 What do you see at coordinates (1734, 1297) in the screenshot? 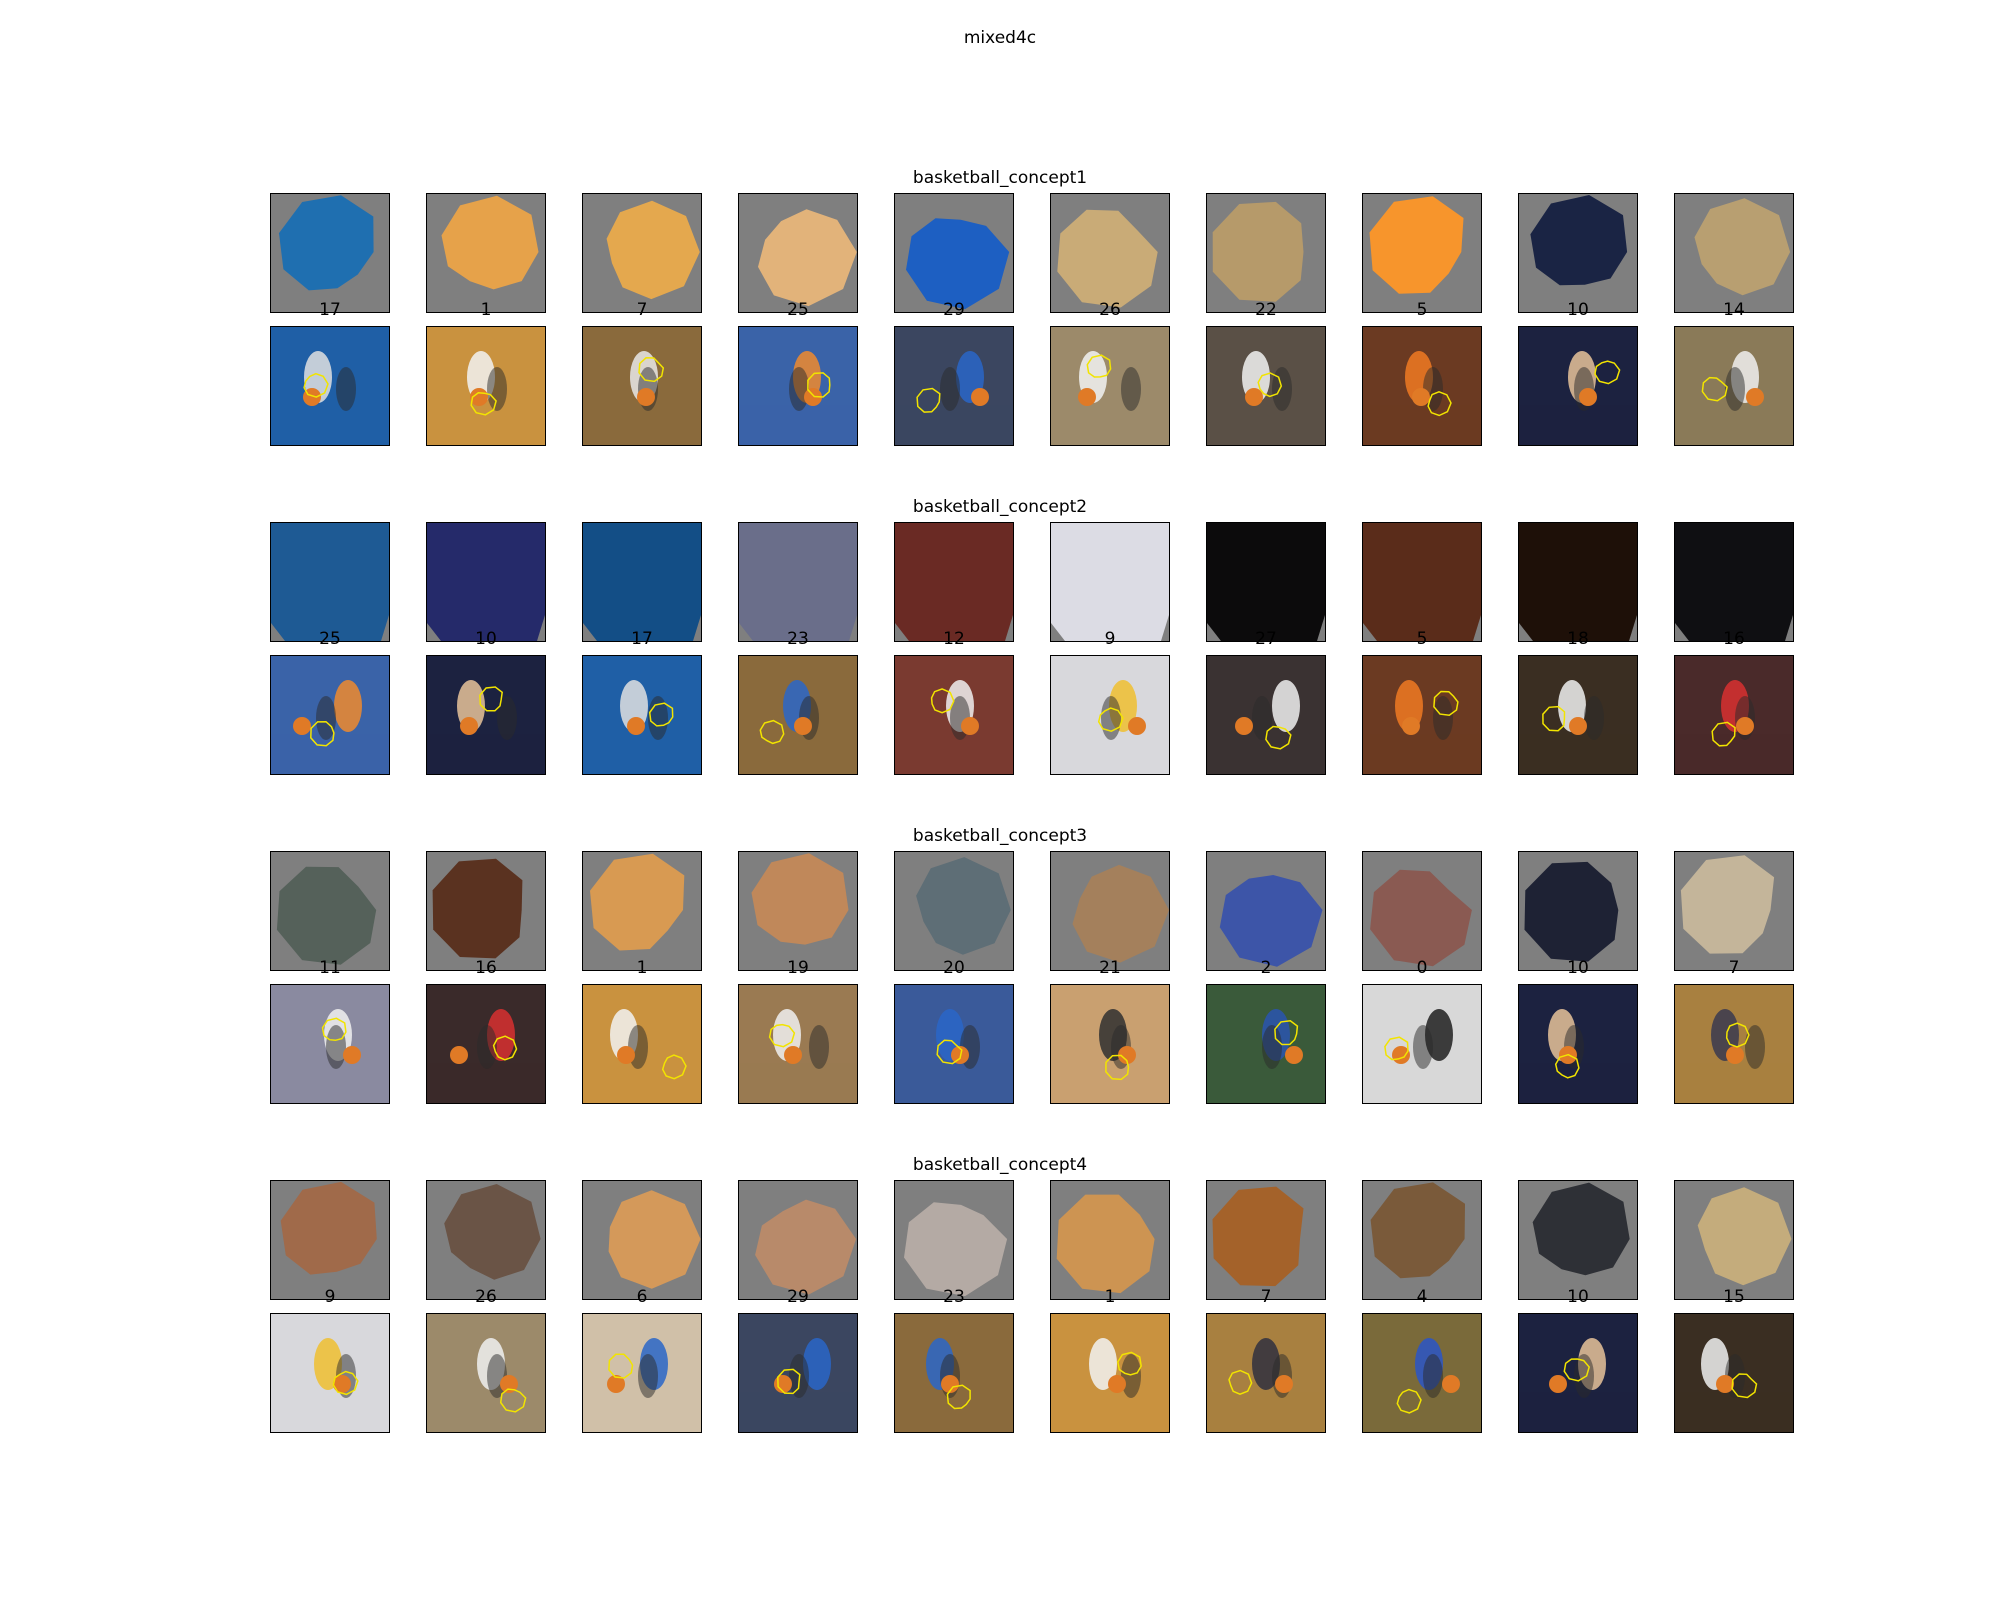
I see `image-index-label: 15` at bounding box center [1734, 1297].